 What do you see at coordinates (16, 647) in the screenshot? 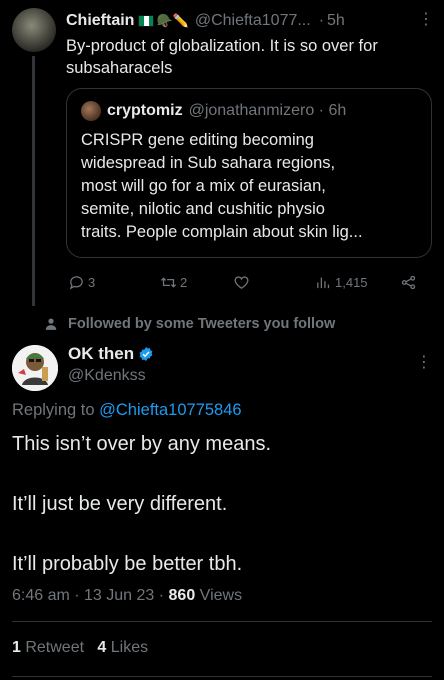
I see `retweet-total: 1` at bounding box center [16, 647].